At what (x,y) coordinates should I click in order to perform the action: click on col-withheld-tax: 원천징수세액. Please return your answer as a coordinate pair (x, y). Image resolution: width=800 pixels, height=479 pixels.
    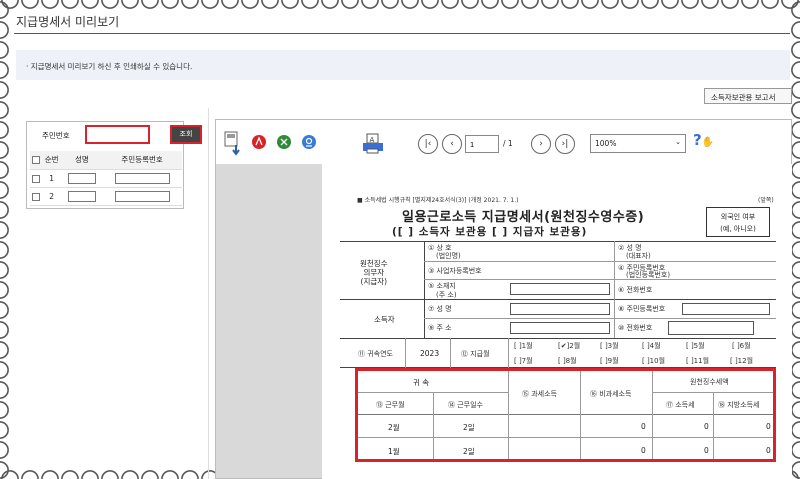
    Looking at the image, I should click on (709, 382).